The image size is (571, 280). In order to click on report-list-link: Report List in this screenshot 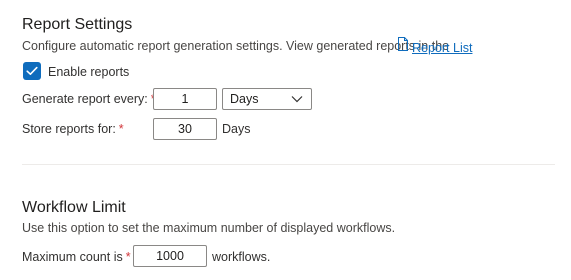, I will do `click(442, 48)`.